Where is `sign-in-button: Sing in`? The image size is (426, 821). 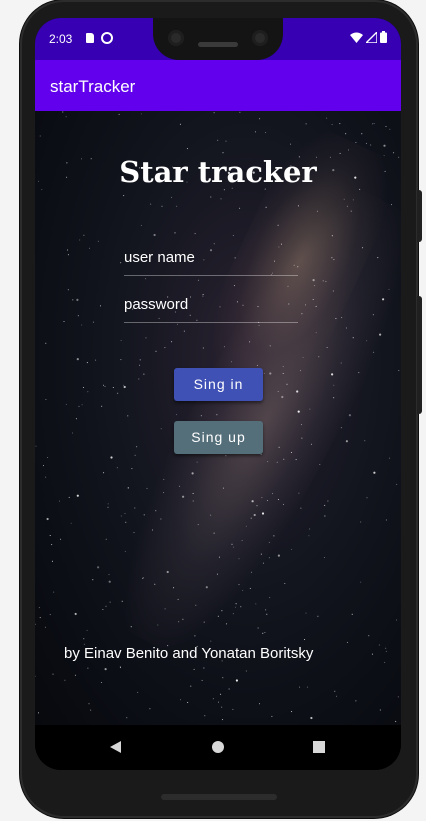
sign-in-button: Sing in is located at coordinates (218, 384).